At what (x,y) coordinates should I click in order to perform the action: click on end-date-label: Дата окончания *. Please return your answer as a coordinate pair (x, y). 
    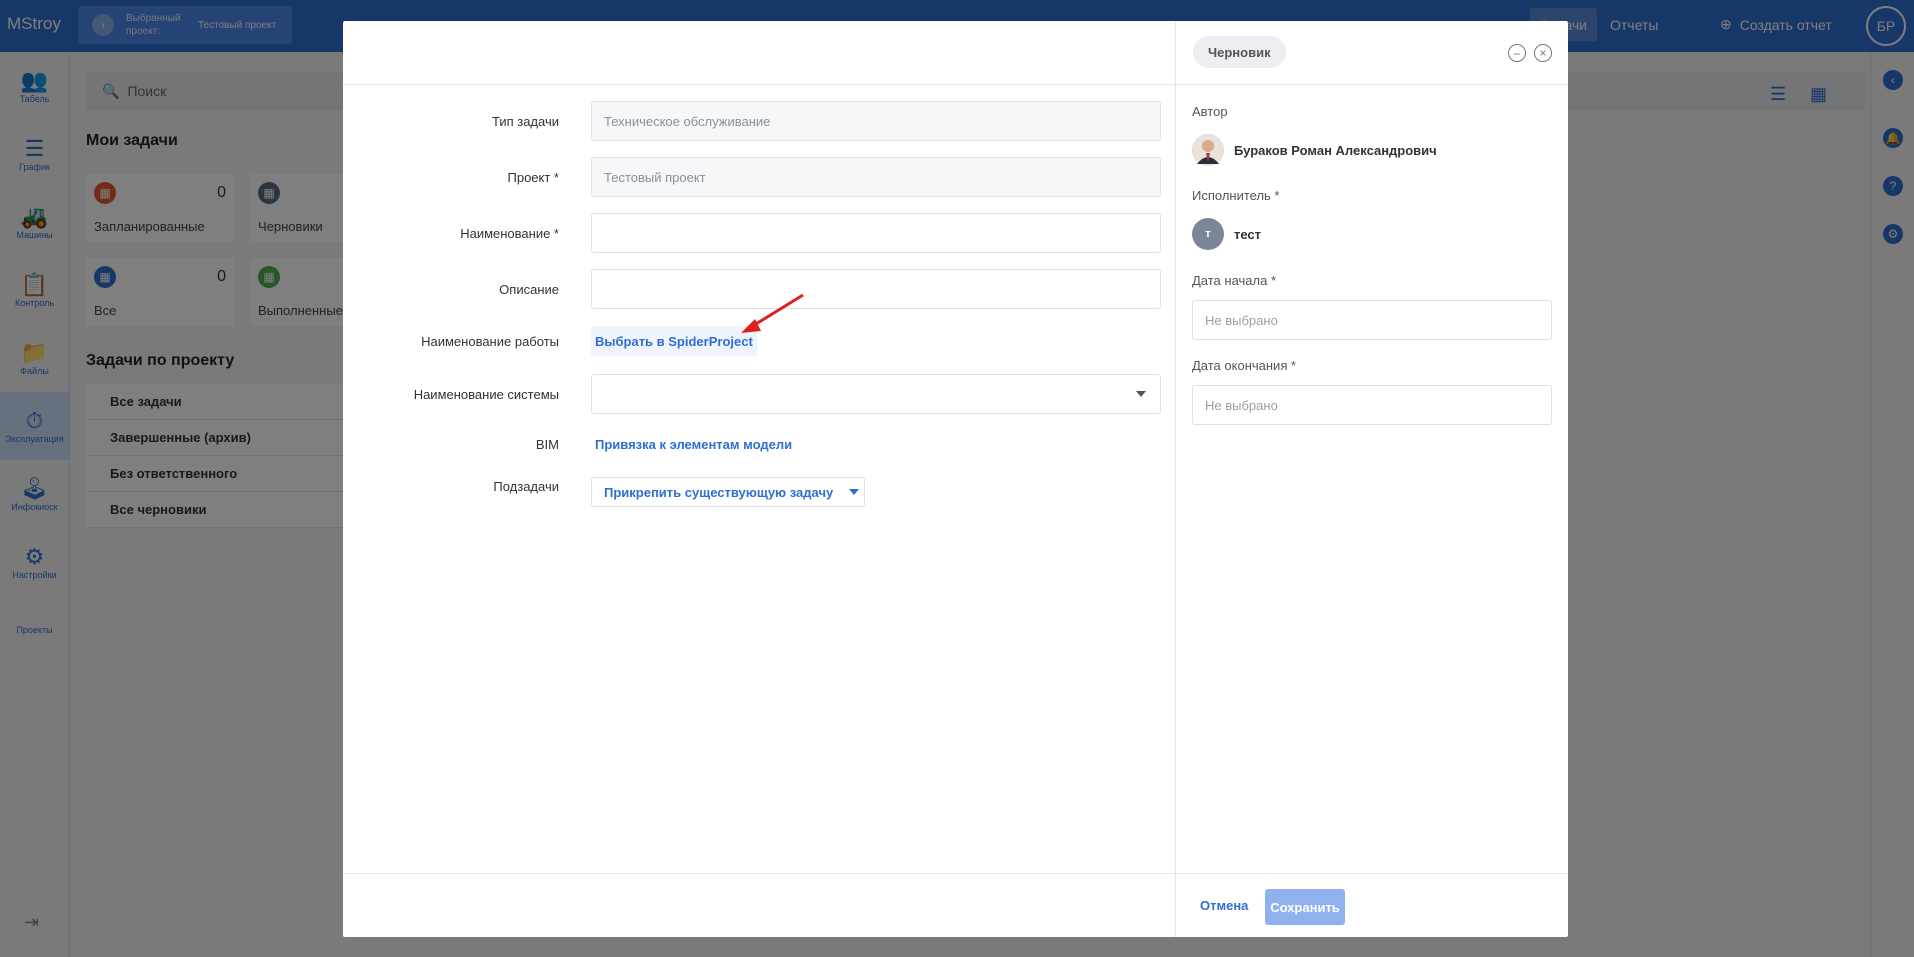
    Looking at the image, I should click on (1244, 365).